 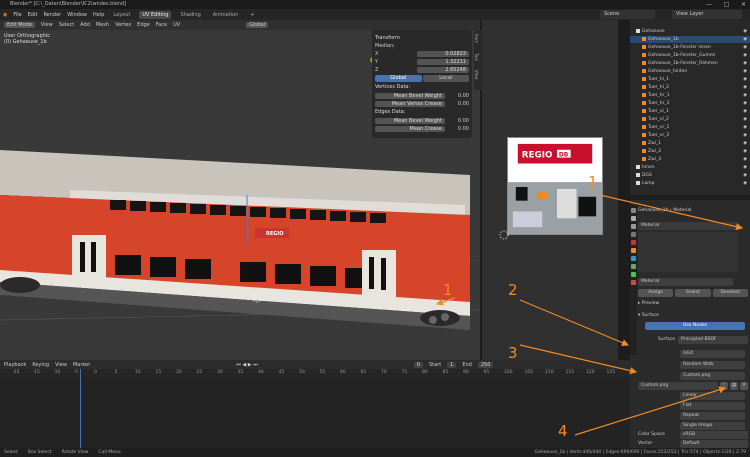 What do you see at coordinates (485, 364) in the screenshot?
I see `end-frame-field: 250` at bounding box center [485, 364].